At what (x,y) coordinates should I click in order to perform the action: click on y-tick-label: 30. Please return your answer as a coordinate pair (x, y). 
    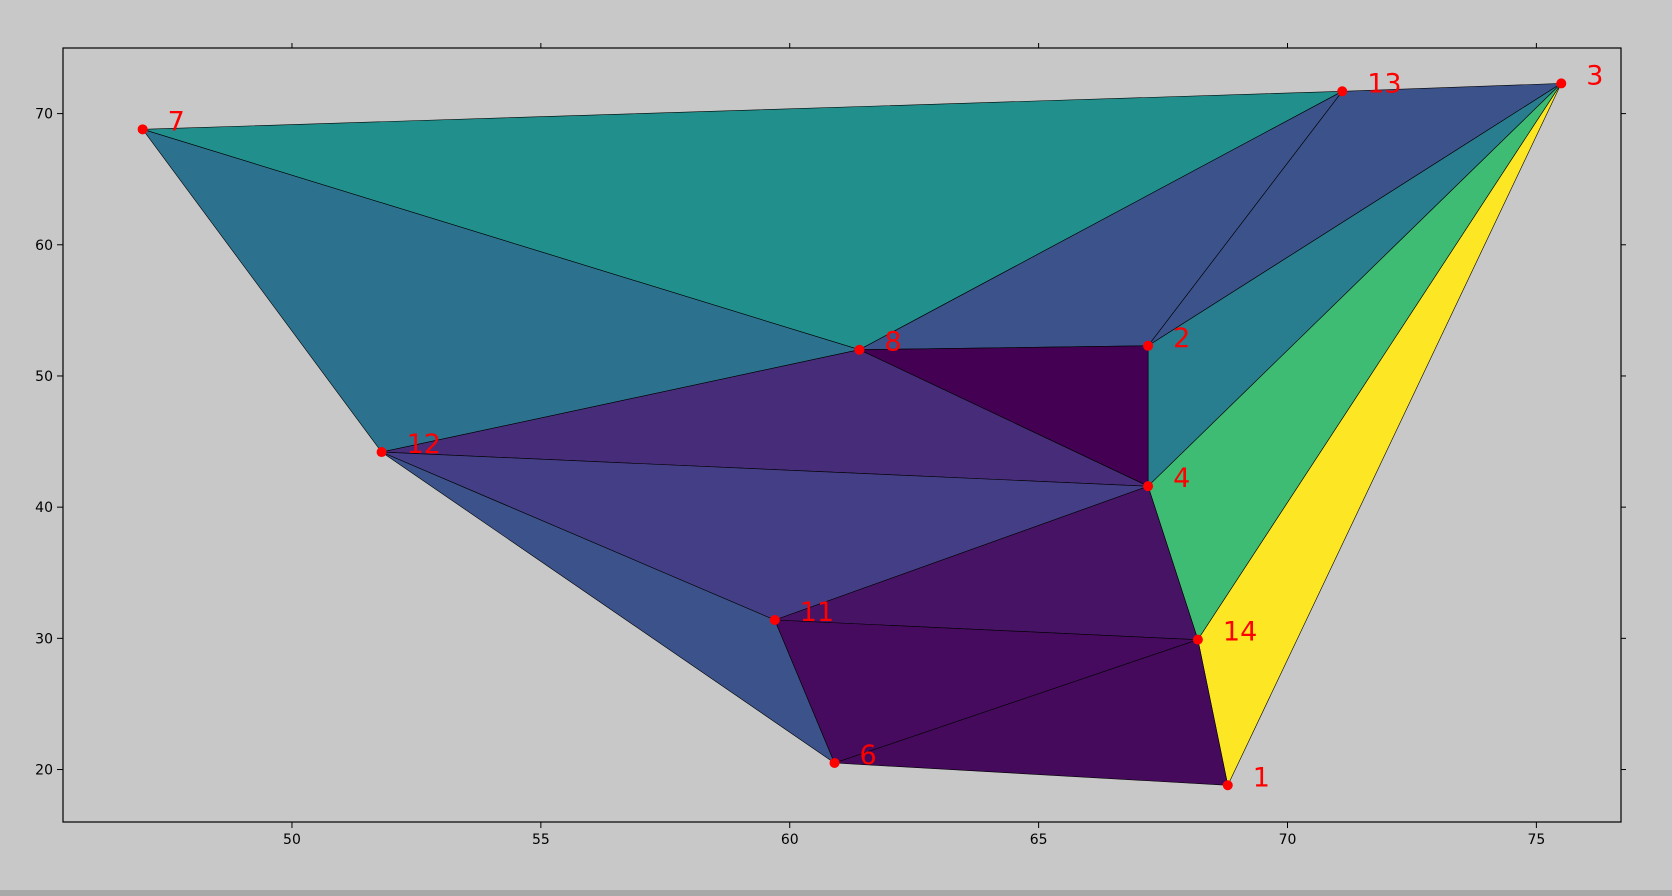
    Looking at the image, I should click on (44, 639).